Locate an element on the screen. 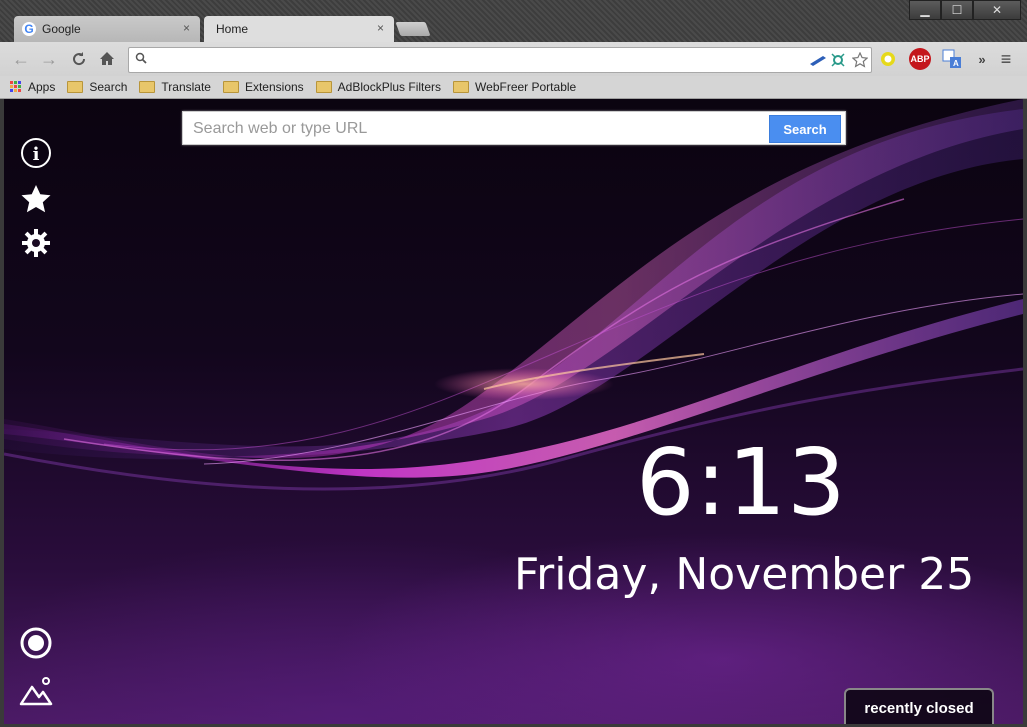 This screenshot has height=727, width=1027. search-box: Search is located at coordinates (514, 128).